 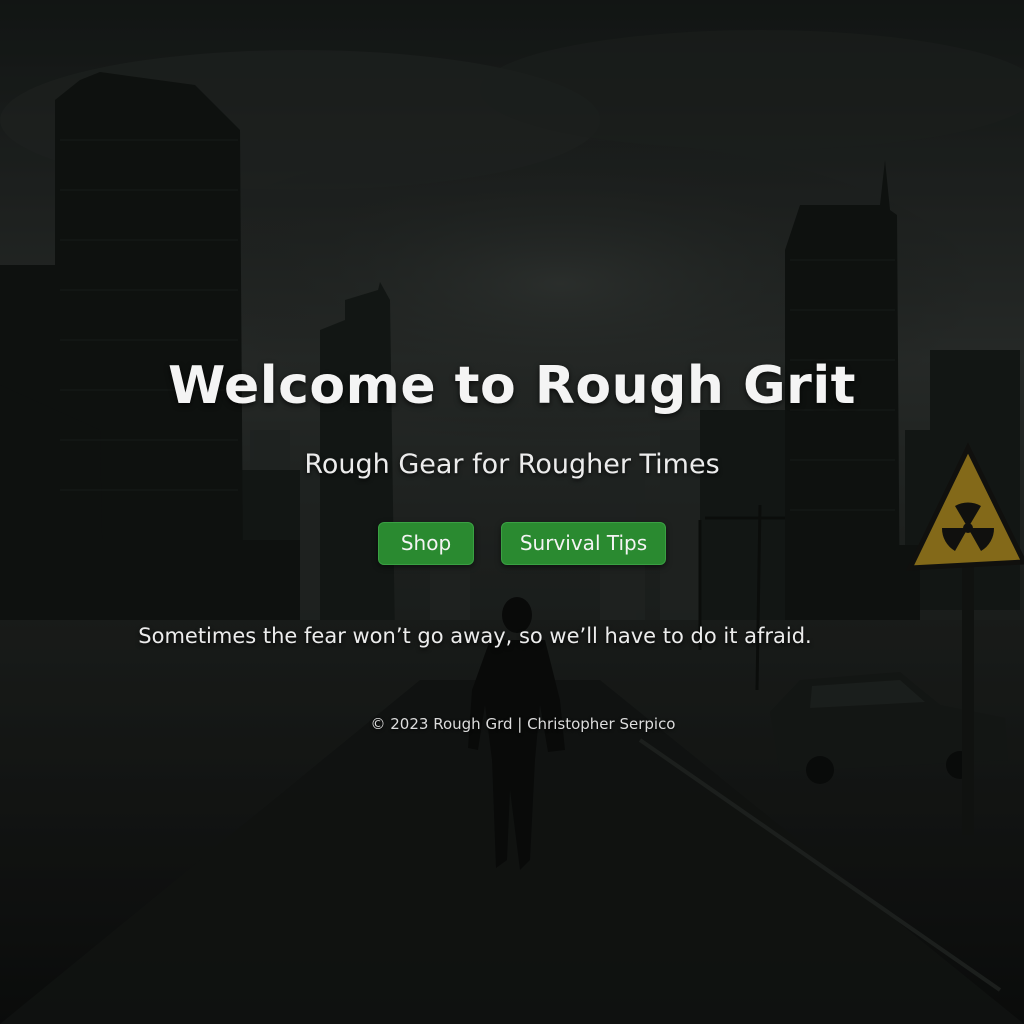 I want to click on survival-tips-button: Survival Tips, so click(x=583, y=543).